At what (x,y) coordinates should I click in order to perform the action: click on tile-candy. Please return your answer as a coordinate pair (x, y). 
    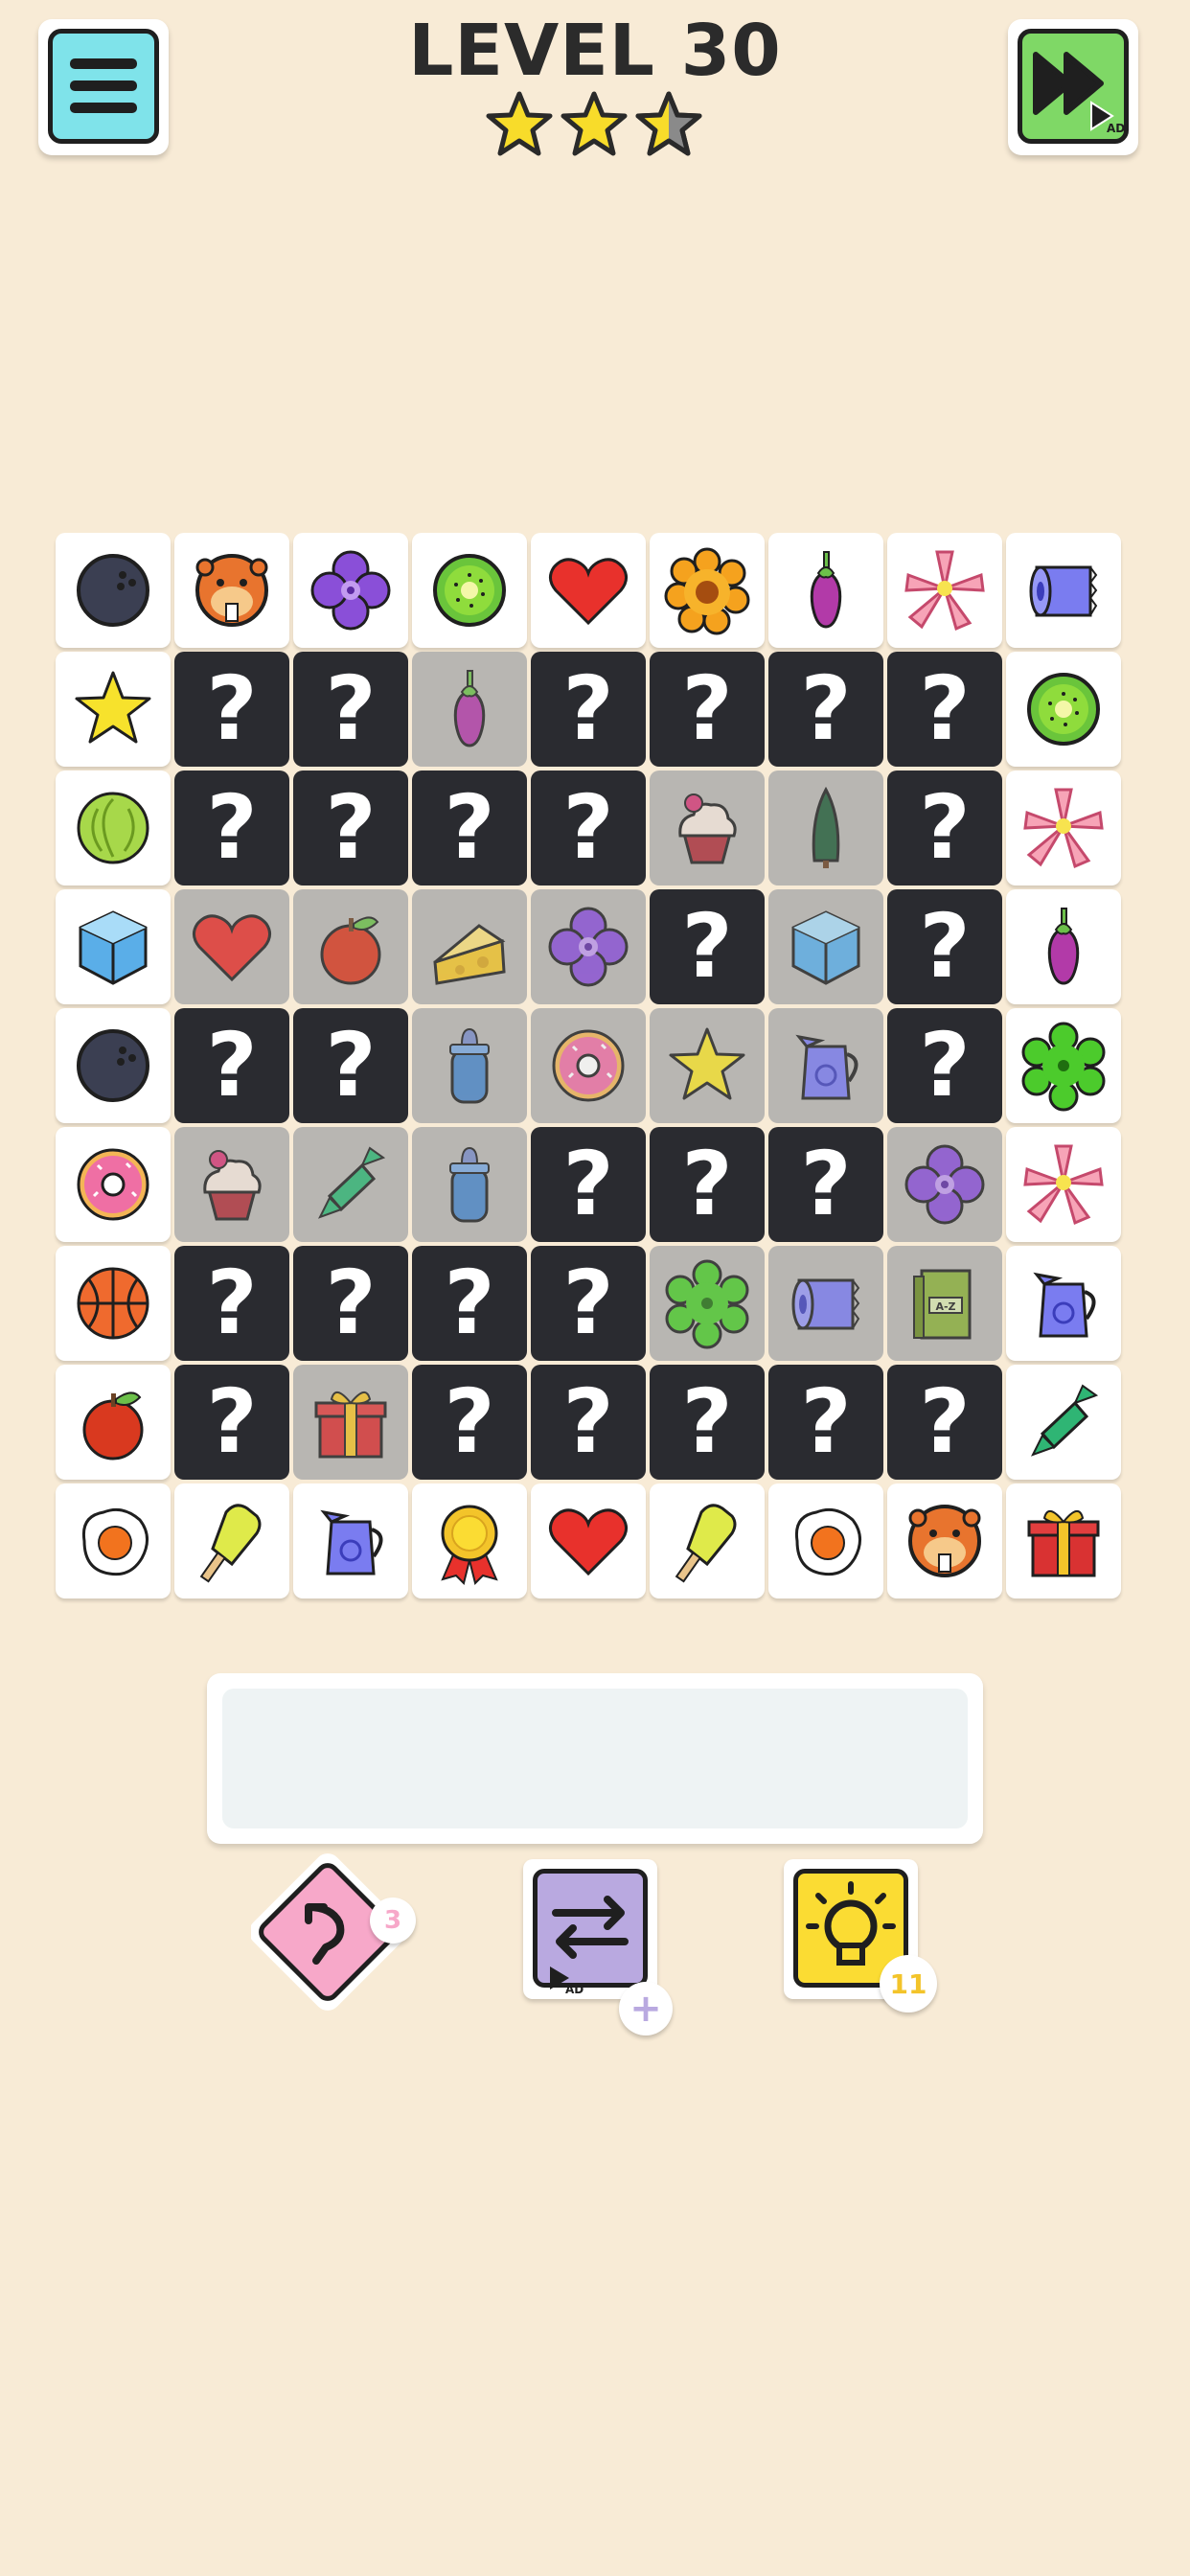
    Looking at the image, I should click on (1064, 1422).